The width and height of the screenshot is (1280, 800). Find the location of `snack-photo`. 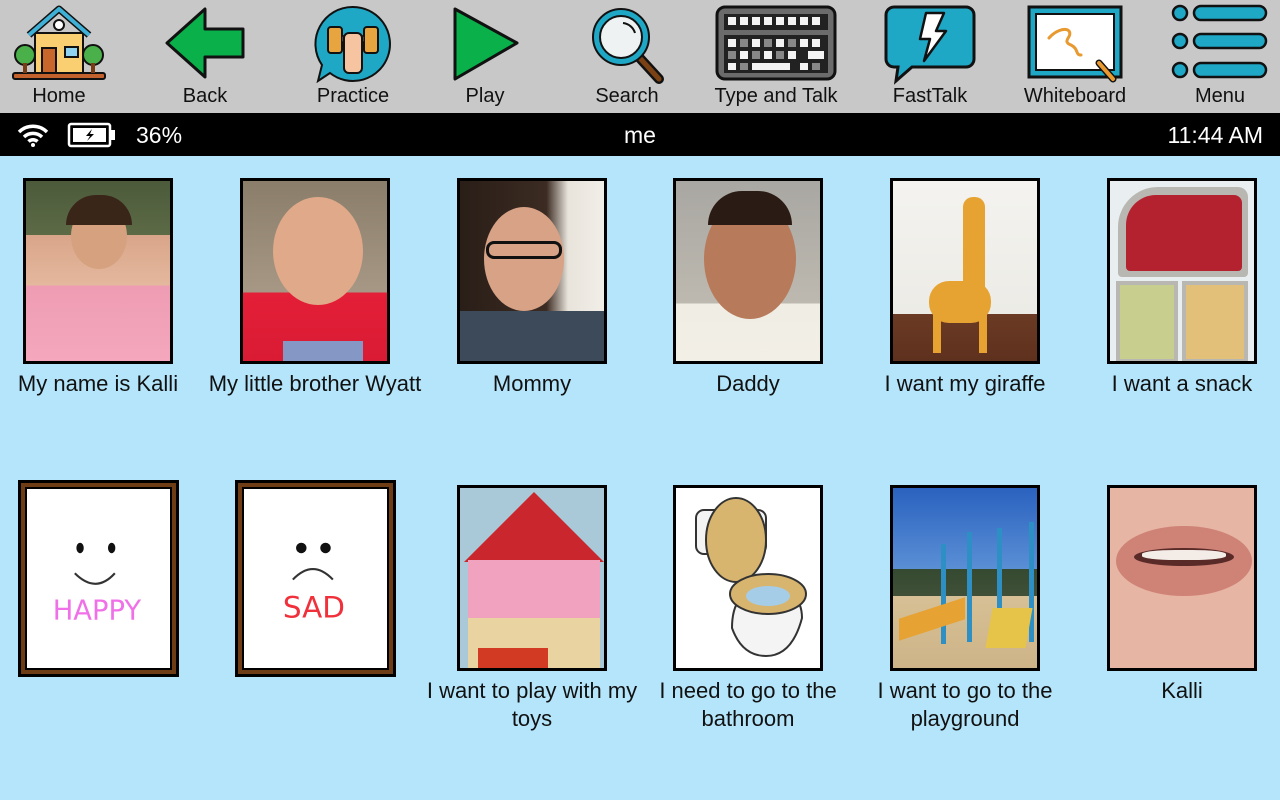

snack-photo is located at coordinates (1182, 271).